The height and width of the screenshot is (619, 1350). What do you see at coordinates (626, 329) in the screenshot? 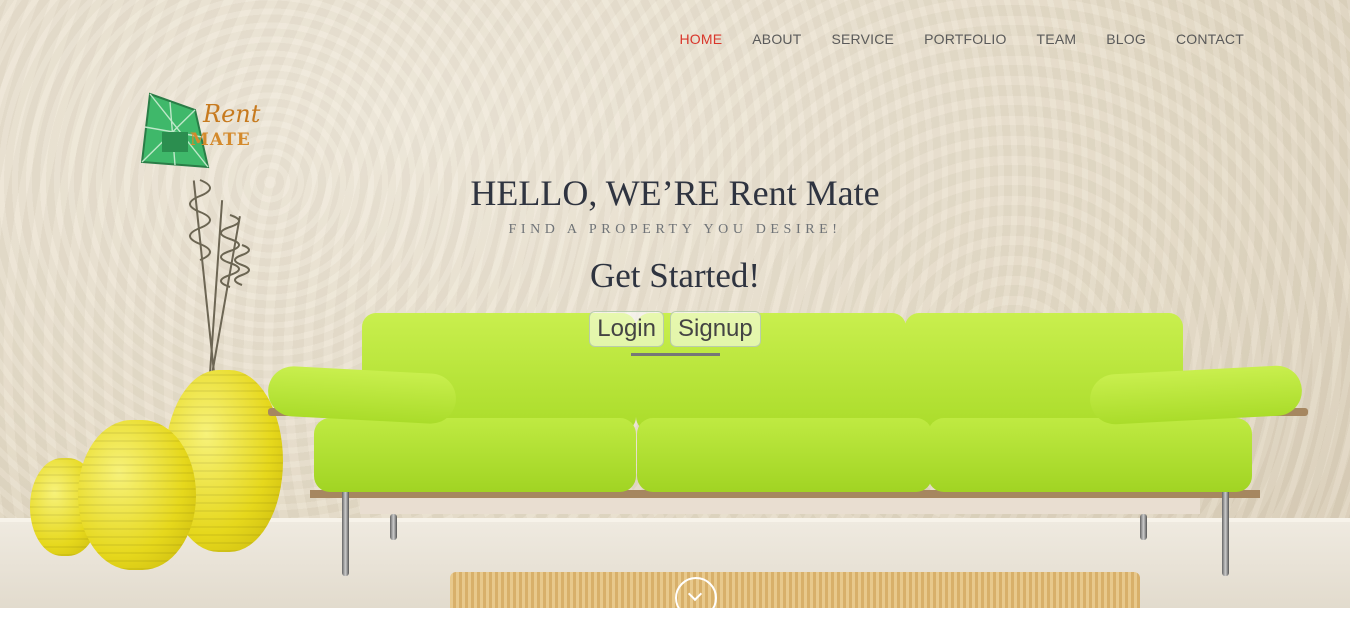
I see `login-button: Login` at bounding box center [626, 329].